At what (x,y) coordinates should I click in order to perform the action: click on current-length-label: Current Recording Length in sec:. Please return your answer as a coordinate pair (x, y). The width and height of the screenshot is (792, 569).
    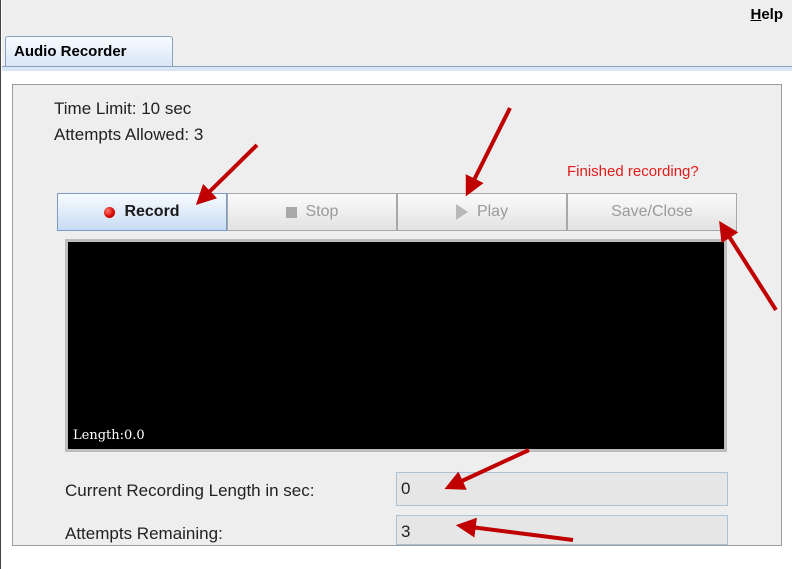
    Looking at the image, I should click on (190, 490).